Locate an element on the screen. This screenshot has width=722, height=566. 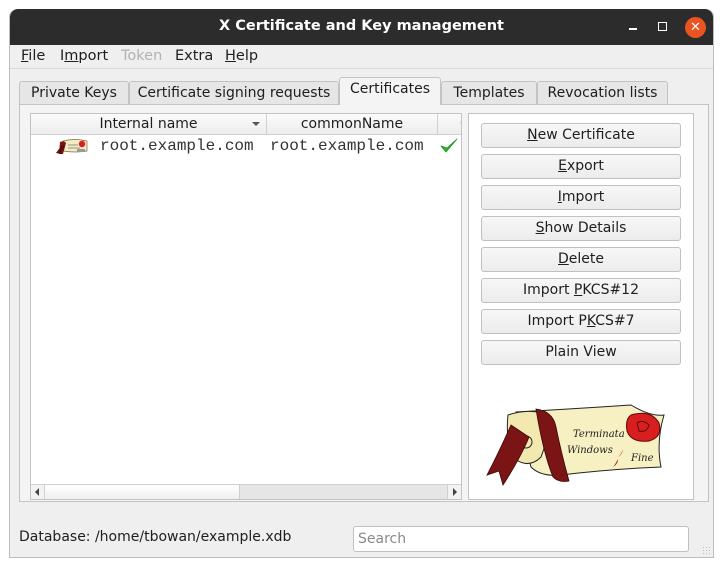
button-label: CS#7 is located at coordinates (615, 321).